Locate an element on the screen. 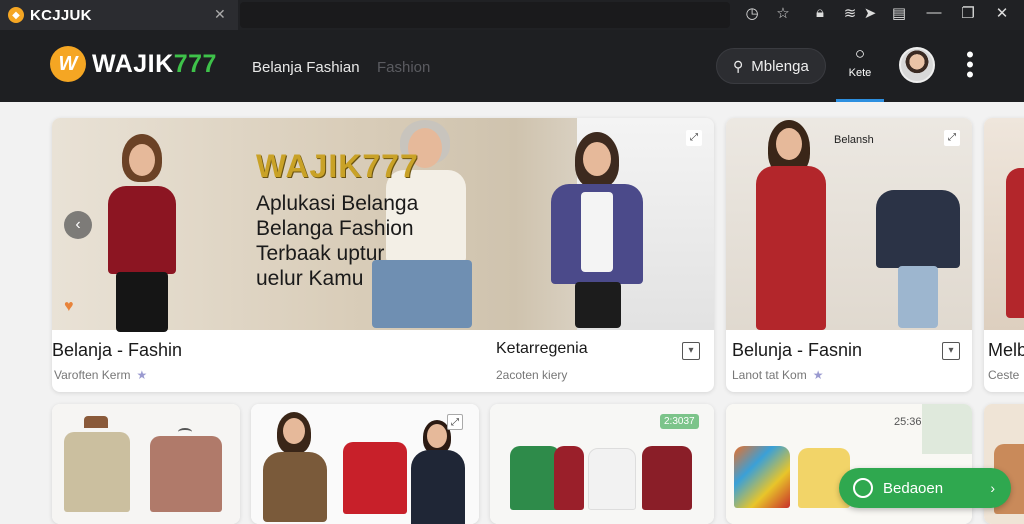  brown-tshirt is located at coordinates (186, 474).